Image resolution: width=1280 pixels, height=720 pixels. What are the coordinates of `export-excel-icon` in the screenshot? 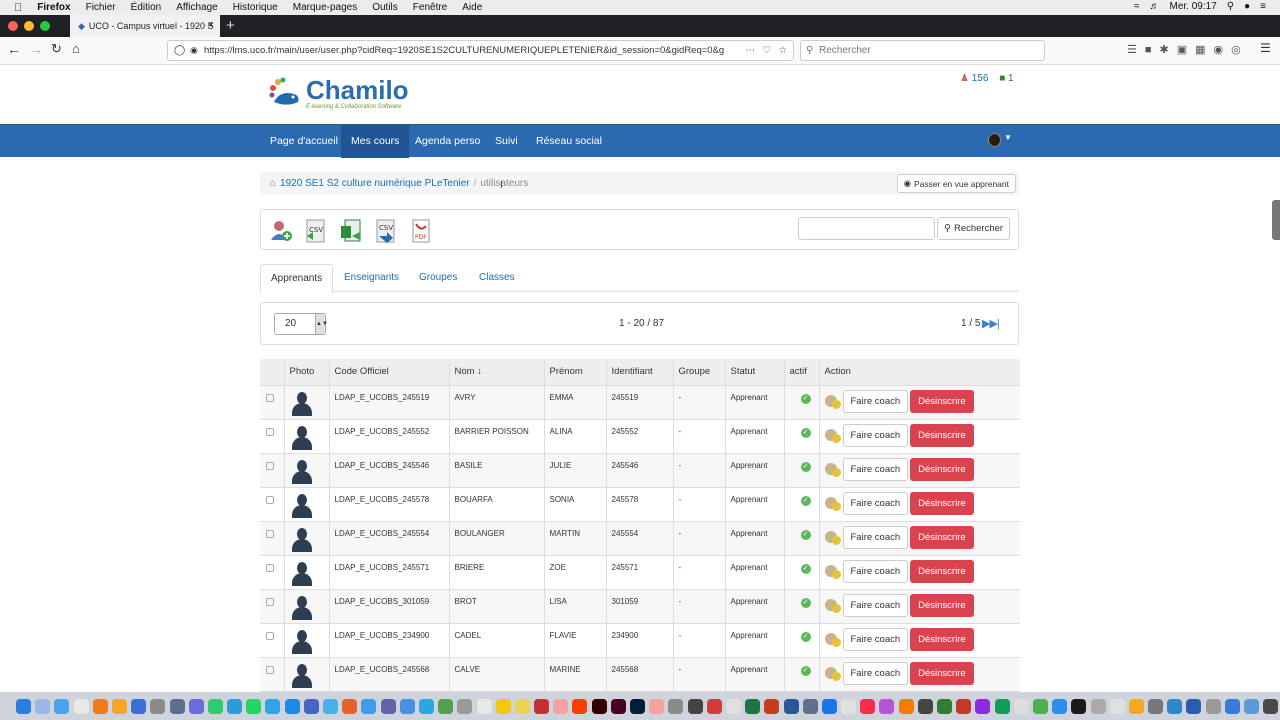 It's located at (351, 231).